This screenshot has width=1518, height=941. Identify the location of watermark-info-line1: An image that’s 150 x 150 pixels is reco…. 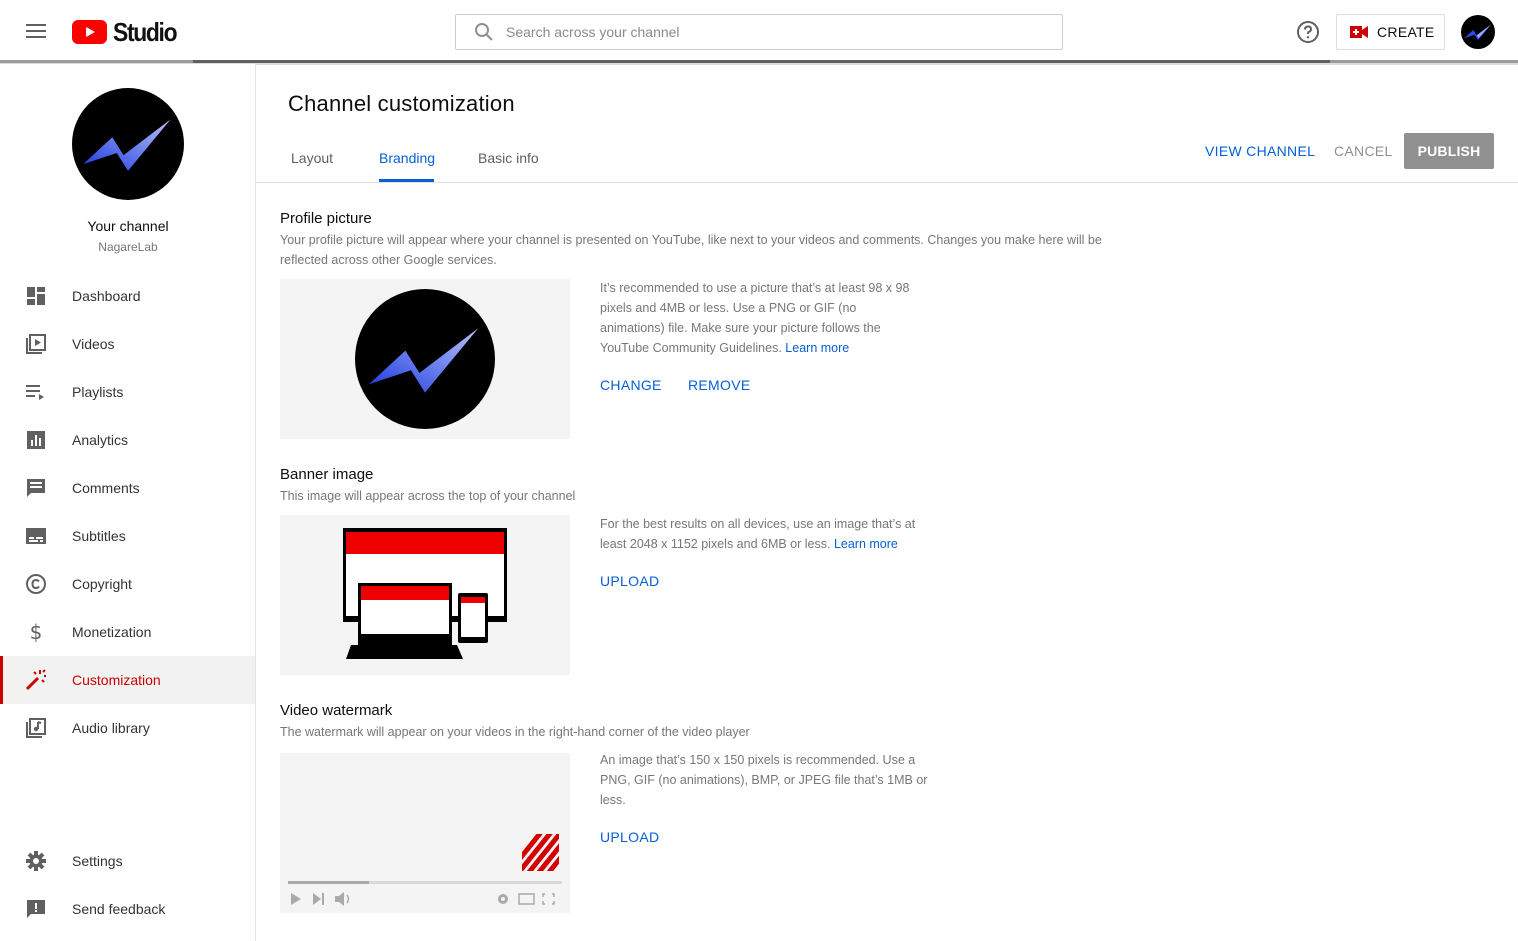
(758, 760).